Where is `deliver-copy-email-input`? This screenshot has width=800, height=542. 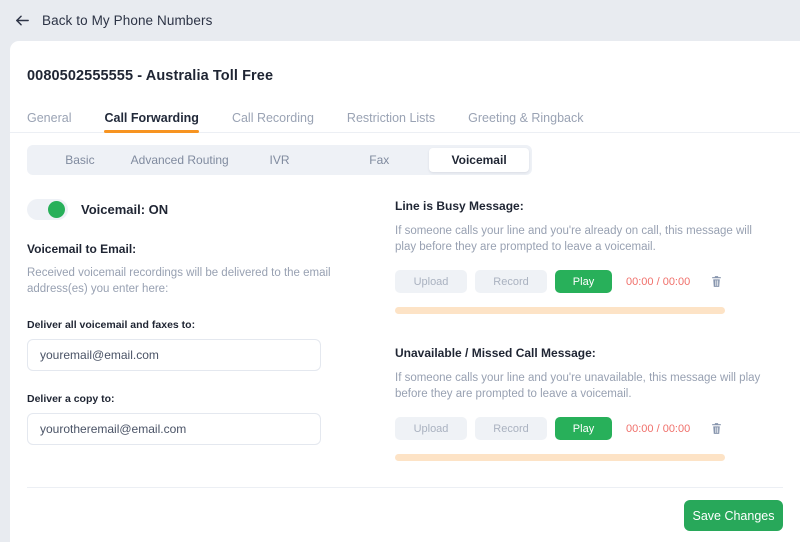
deliver-copy-email-input is located at coordinates (174, 429).